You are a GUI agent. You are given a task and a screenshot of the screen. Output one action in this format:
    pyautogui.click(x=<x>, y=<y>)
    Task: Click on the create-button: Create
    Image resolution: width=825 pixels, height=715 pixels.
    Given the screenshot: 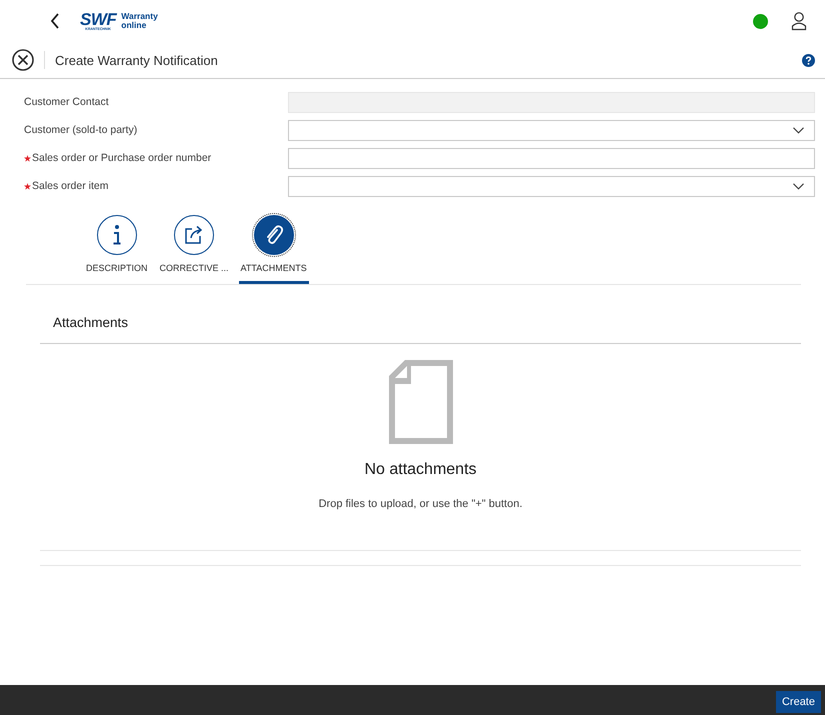 What is the action you would take?
    pyautogui.click(x=798, y=702)
    